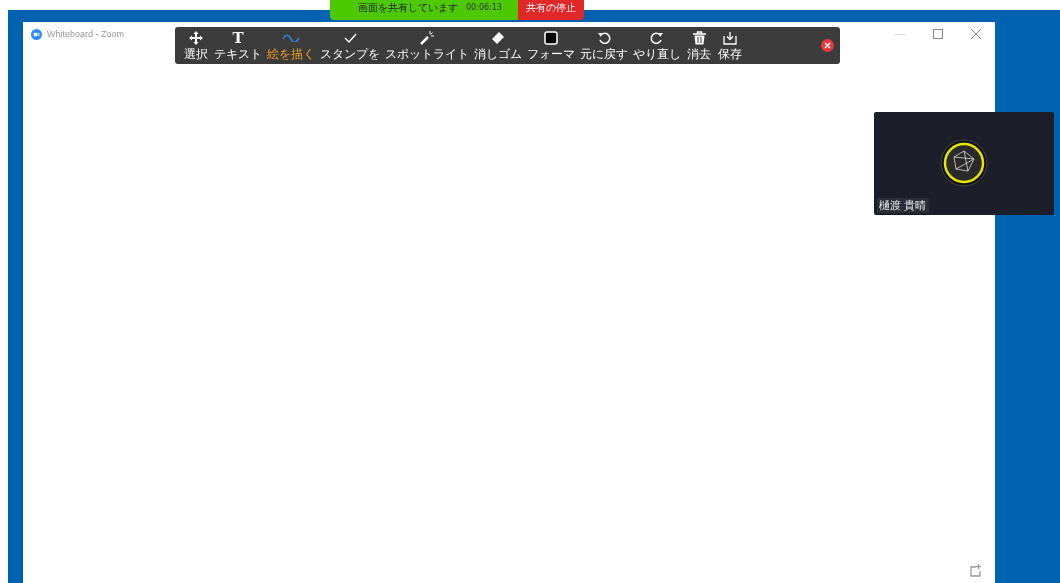  Describe the element at coordinates (903, 205) in the screenshot. I see `participant-name: 樋渡 貴晴` at that location.